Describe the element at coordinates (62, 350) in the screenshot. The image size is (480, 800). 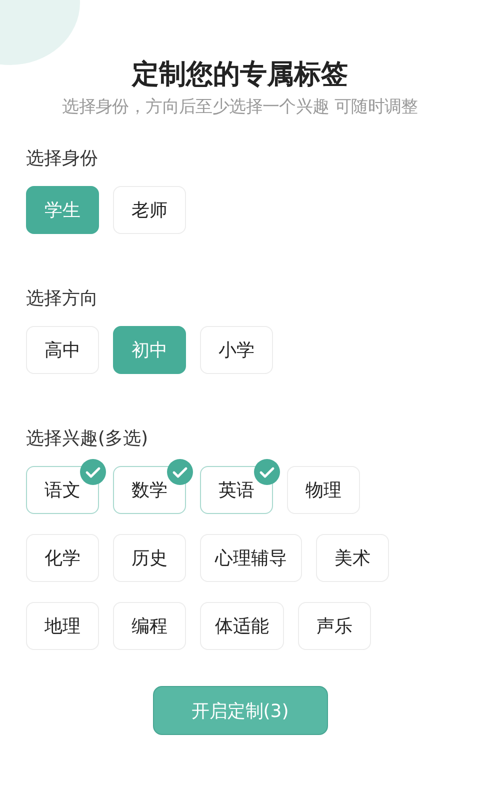
I see `option-chip: 高中` at that location.